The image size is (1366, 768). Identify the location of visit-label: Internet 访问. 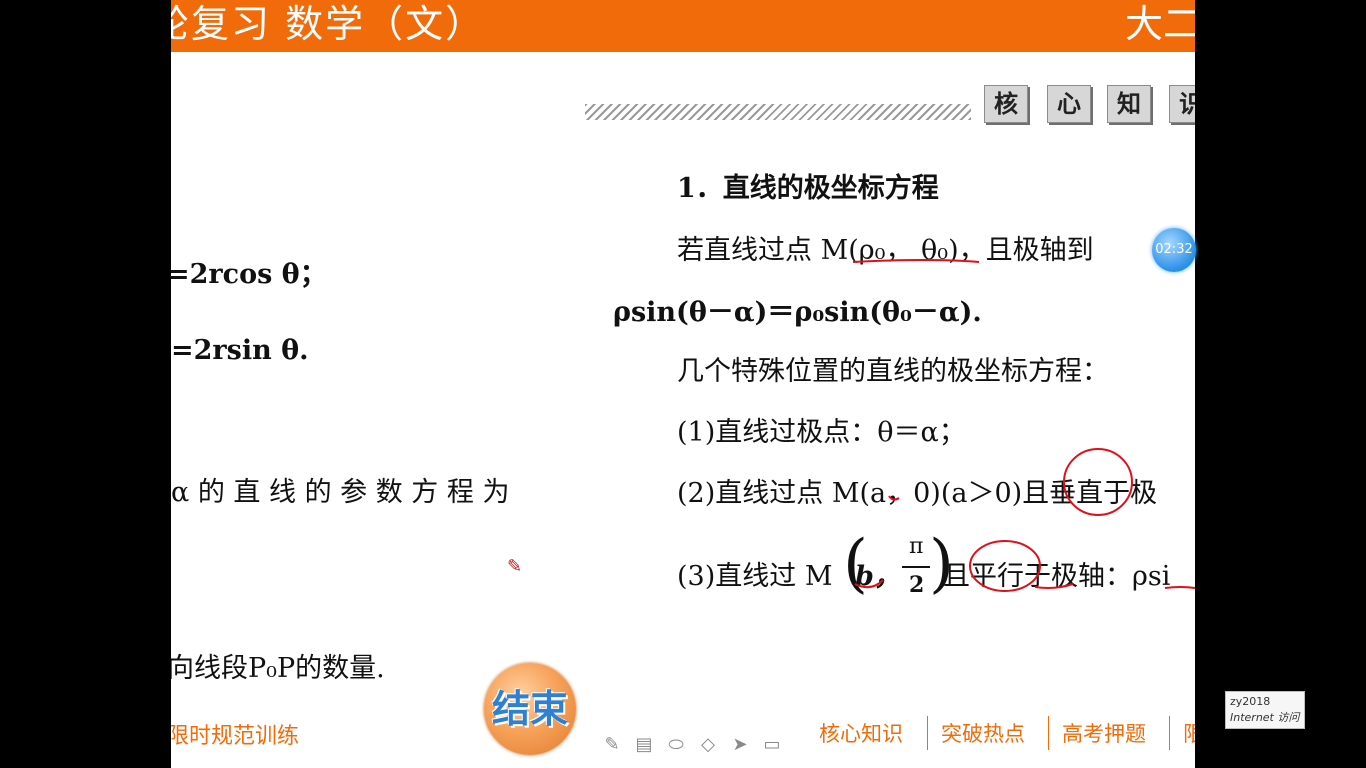
(1265, 717).